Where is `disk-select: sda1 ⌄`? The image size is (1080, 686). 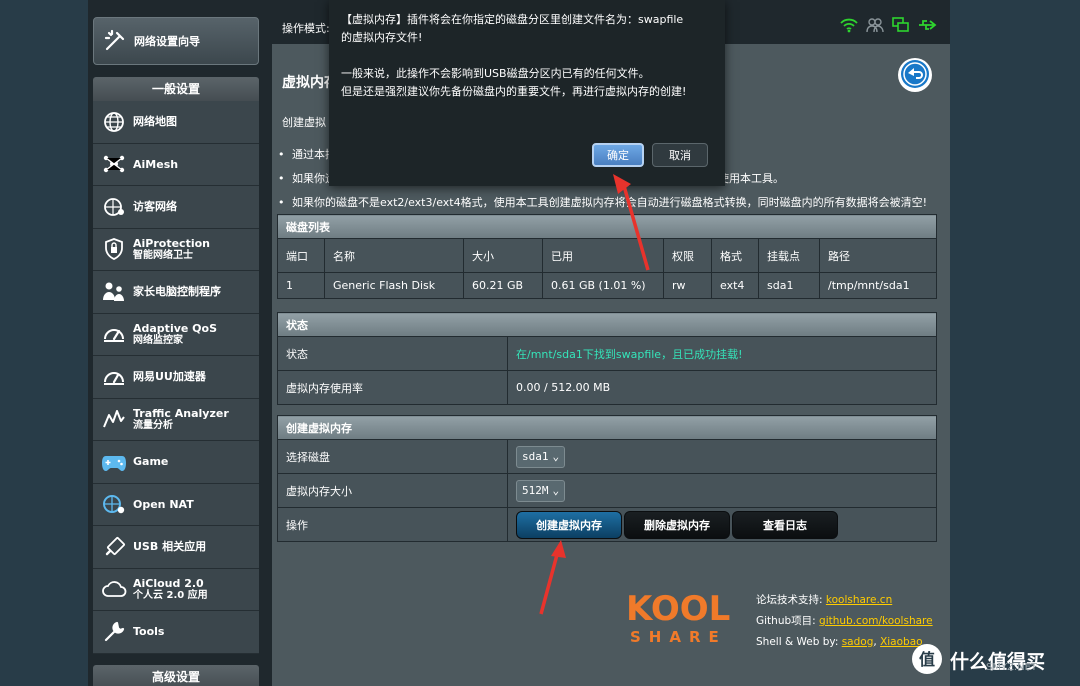
disk-select: sda1 ⌄ is located at coordinates (541, 456).